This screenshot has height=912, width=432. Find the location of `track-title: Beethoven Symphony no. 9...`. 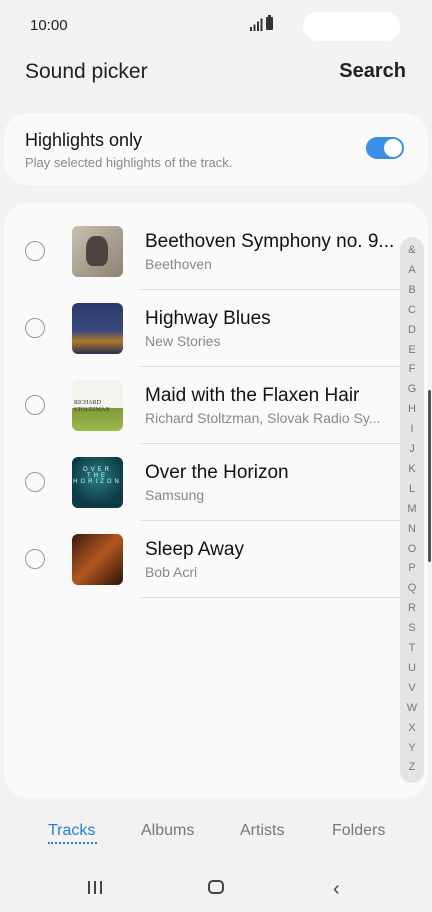

track-title: Beethoven Symphony no. 9... is located at coordinates (270, 241).